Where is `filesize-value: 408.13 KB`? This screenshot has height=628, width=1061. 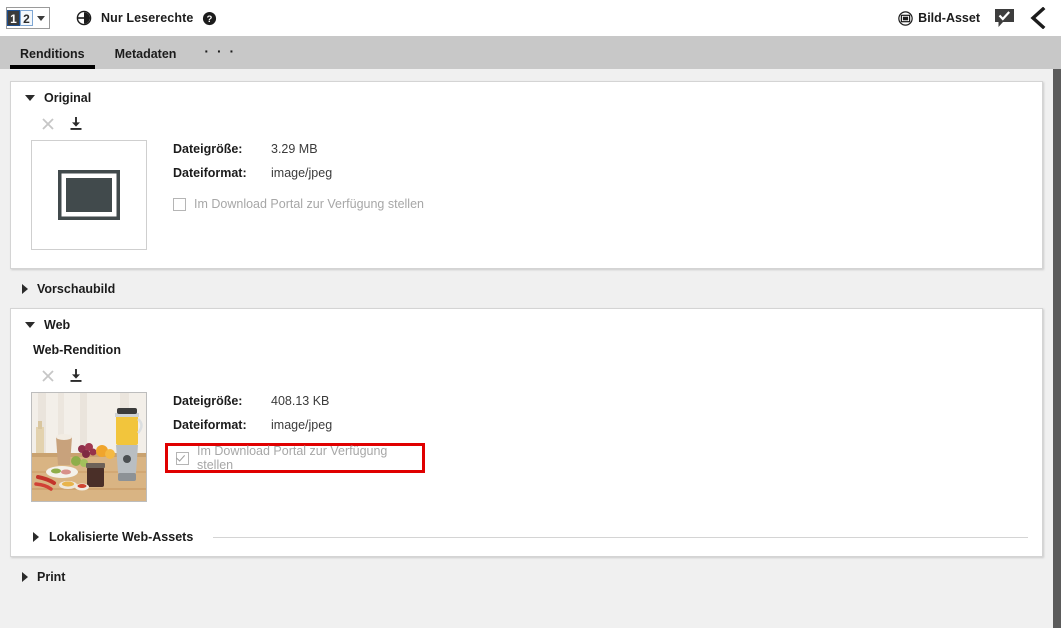
filesize-value: 408.13 KB is located at coordinates (300, 401).